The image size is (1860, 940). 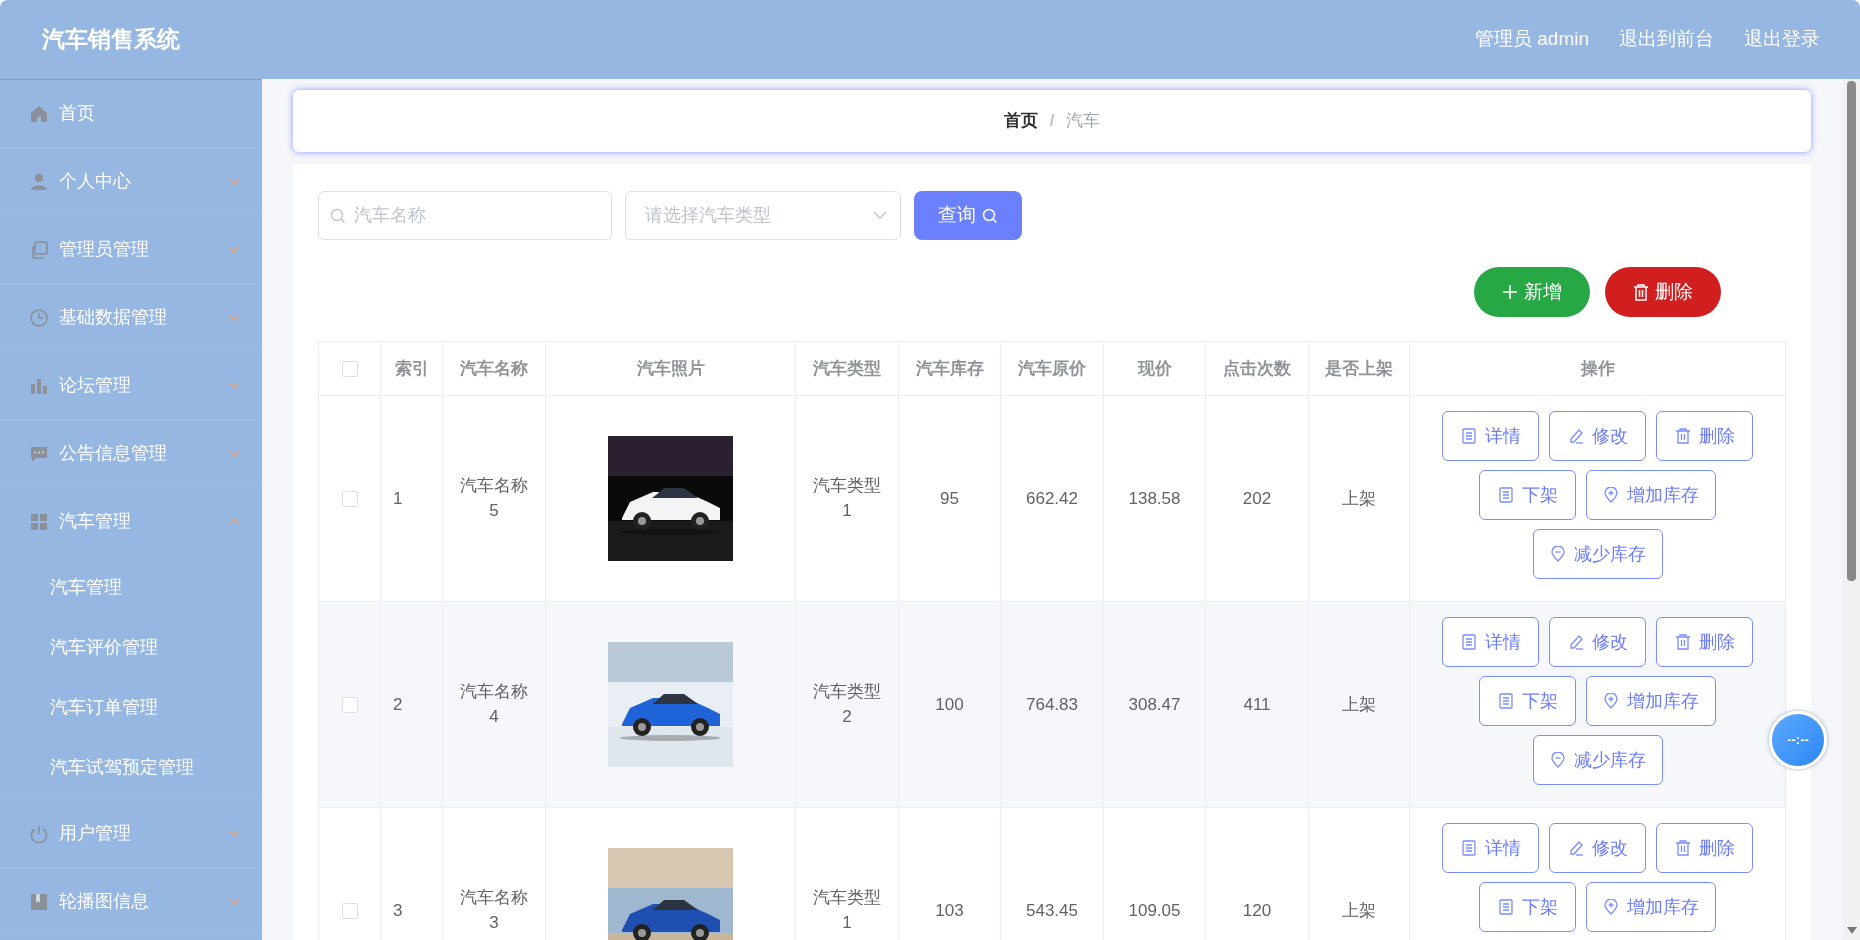 What do you see at coordinates (1257, 910) in the screenshot?
I see `table-cell: 120` at bounding box center [1257, 910].